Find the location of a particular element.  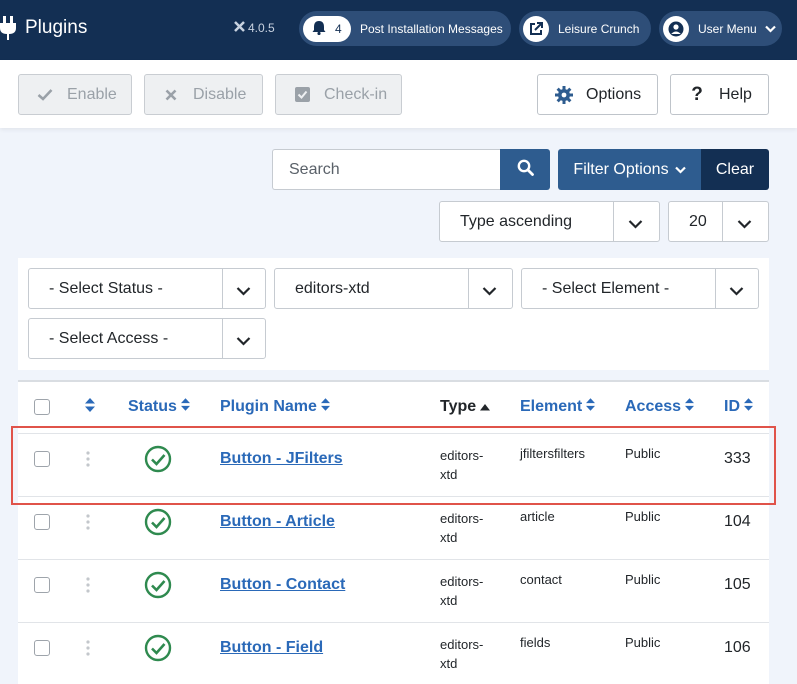

toolbar: Enable Disable Check-in Options ? Help is located at coordinates (398, 94).